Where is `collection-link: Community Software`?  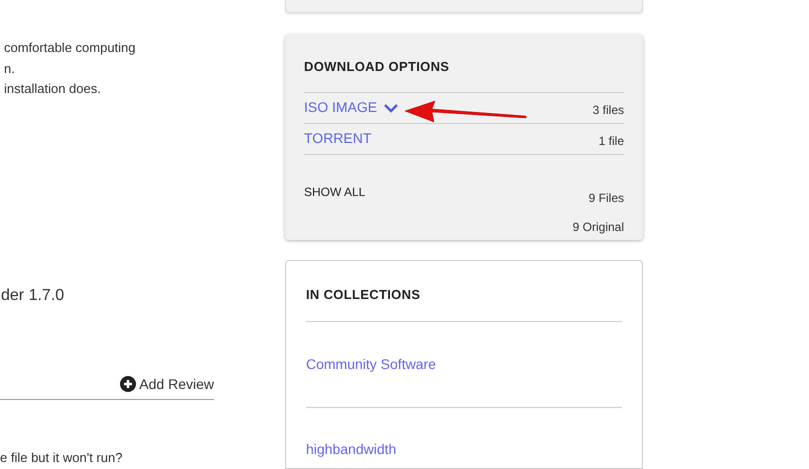
collection-link: Community Software is located at coordinates (371, 365).